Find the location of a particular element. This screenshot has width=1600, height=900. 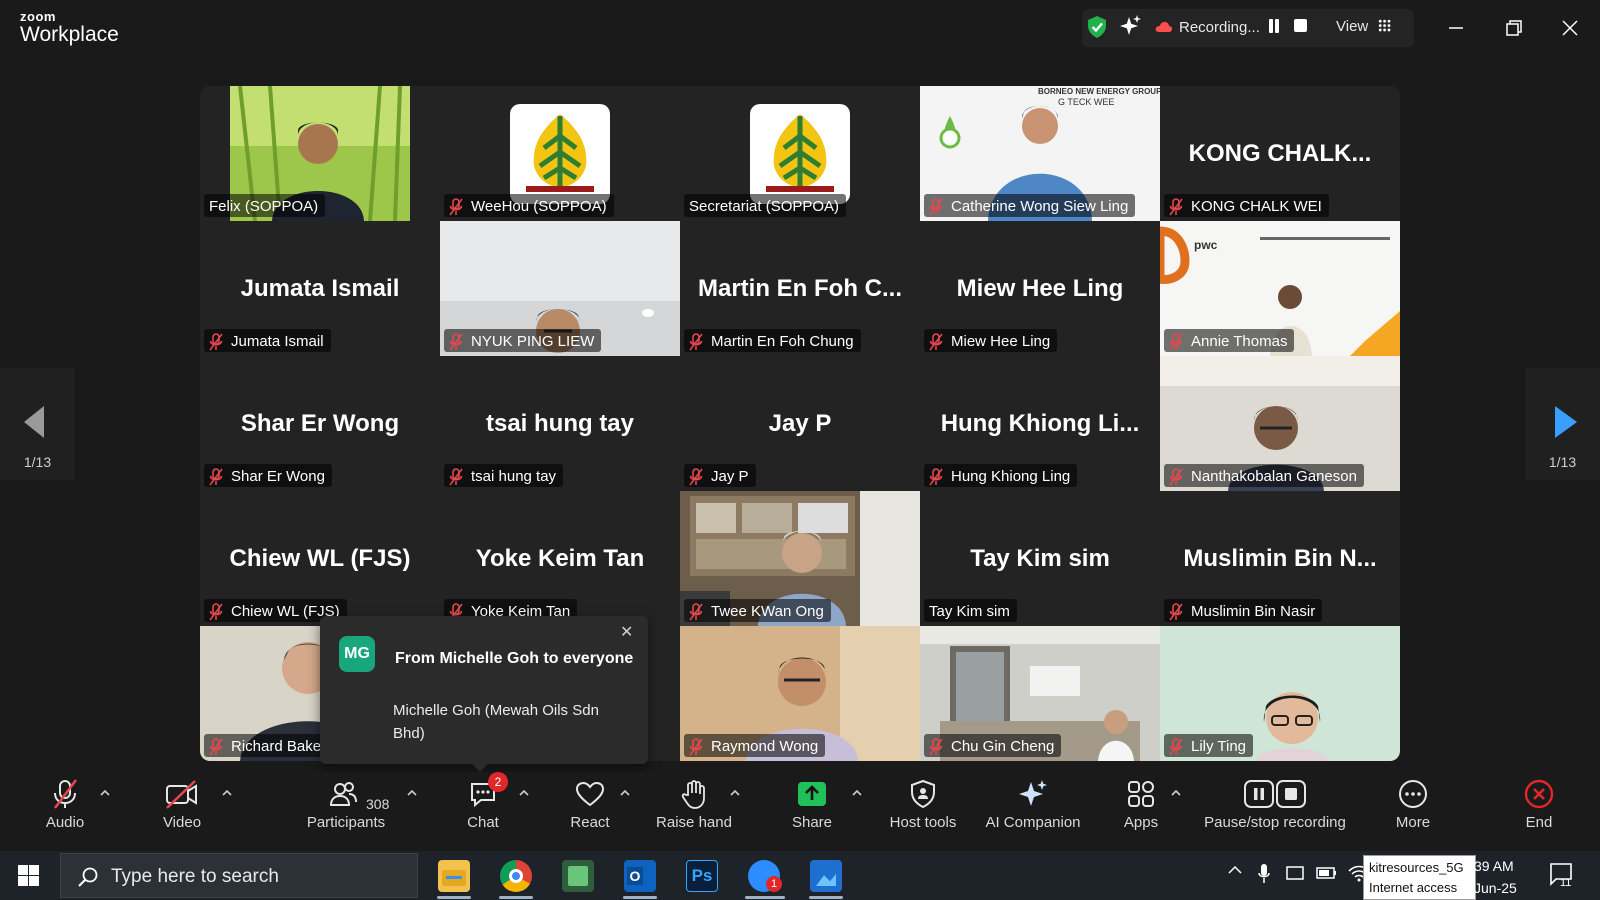

cloud-recording-icon is located at coordinates (1164, 26).